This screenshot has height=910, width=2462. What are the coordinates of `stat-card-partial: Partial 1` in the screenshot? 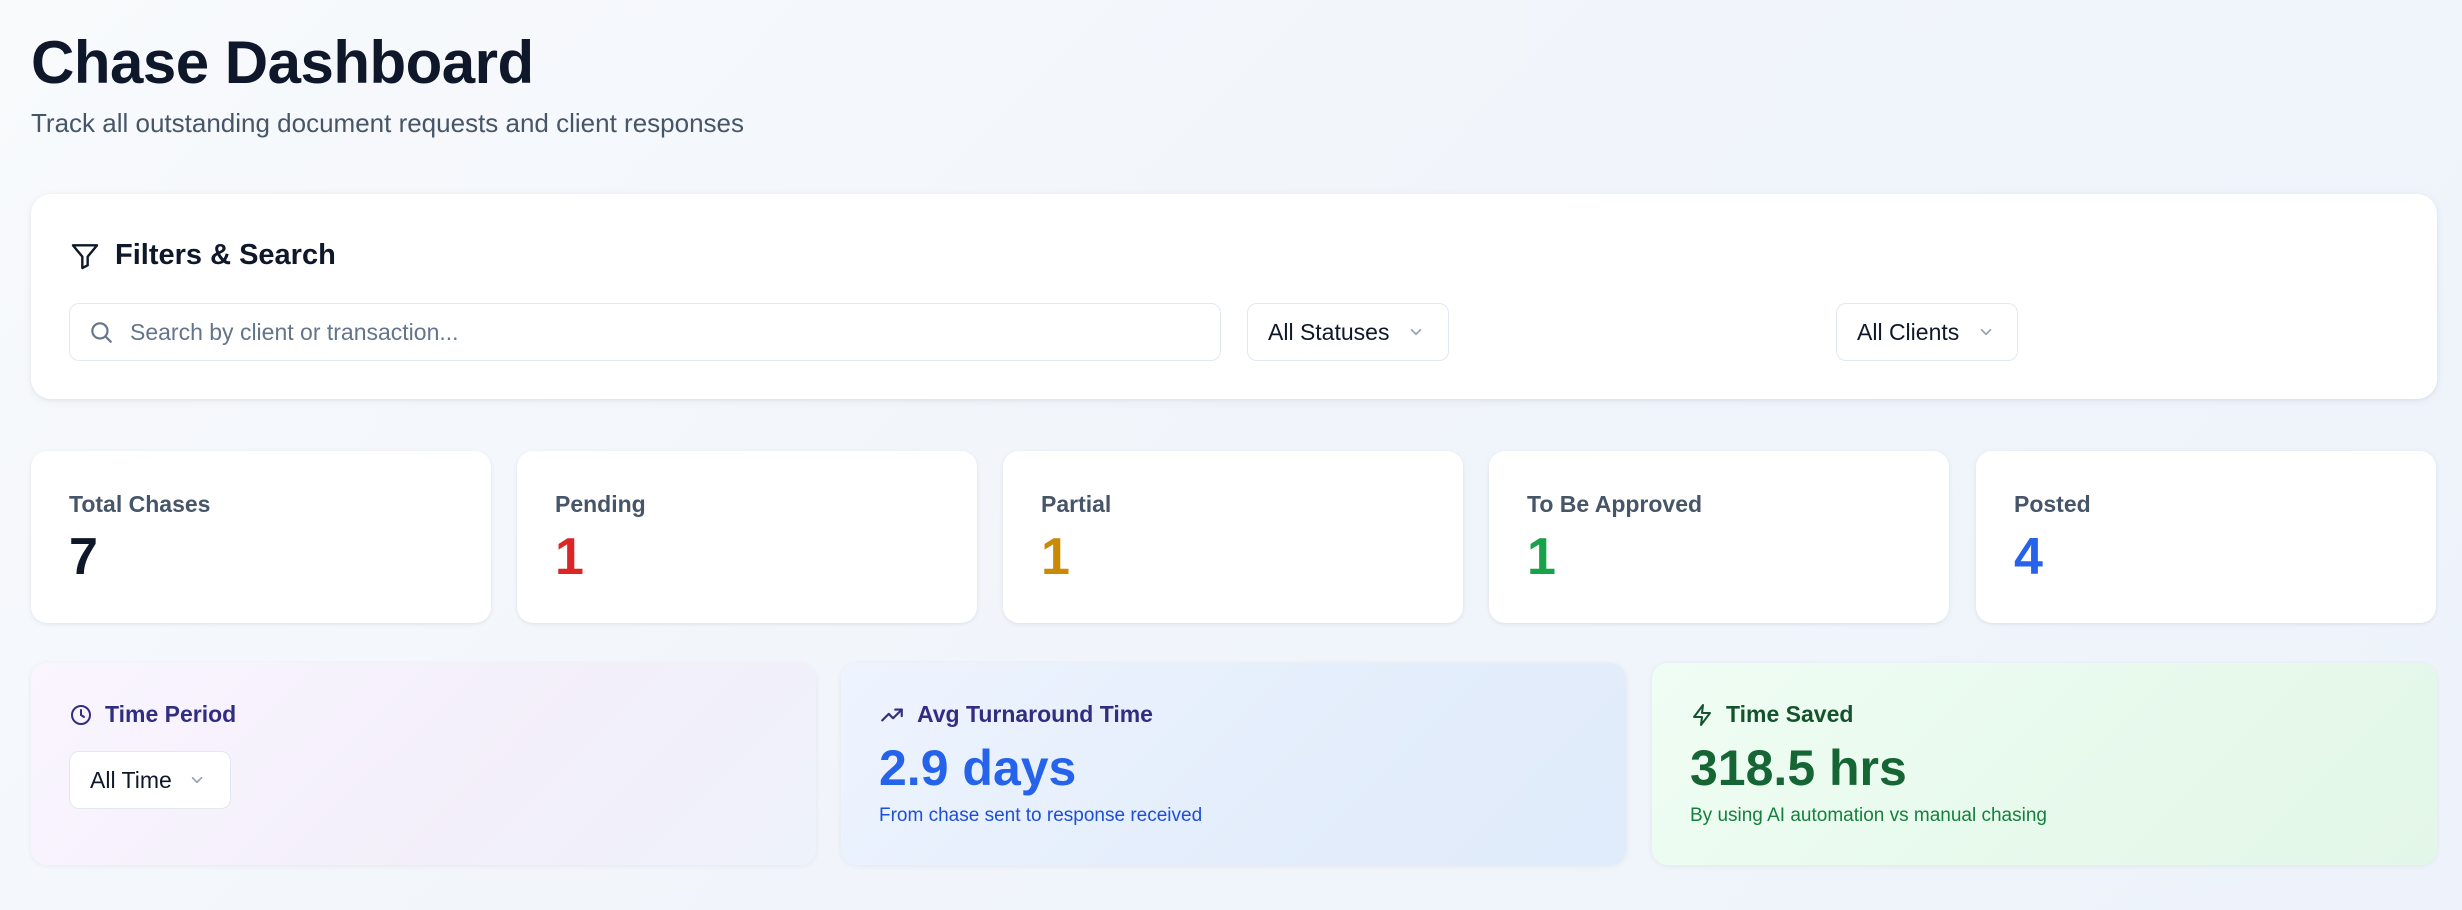 It's located at (1233, 537).